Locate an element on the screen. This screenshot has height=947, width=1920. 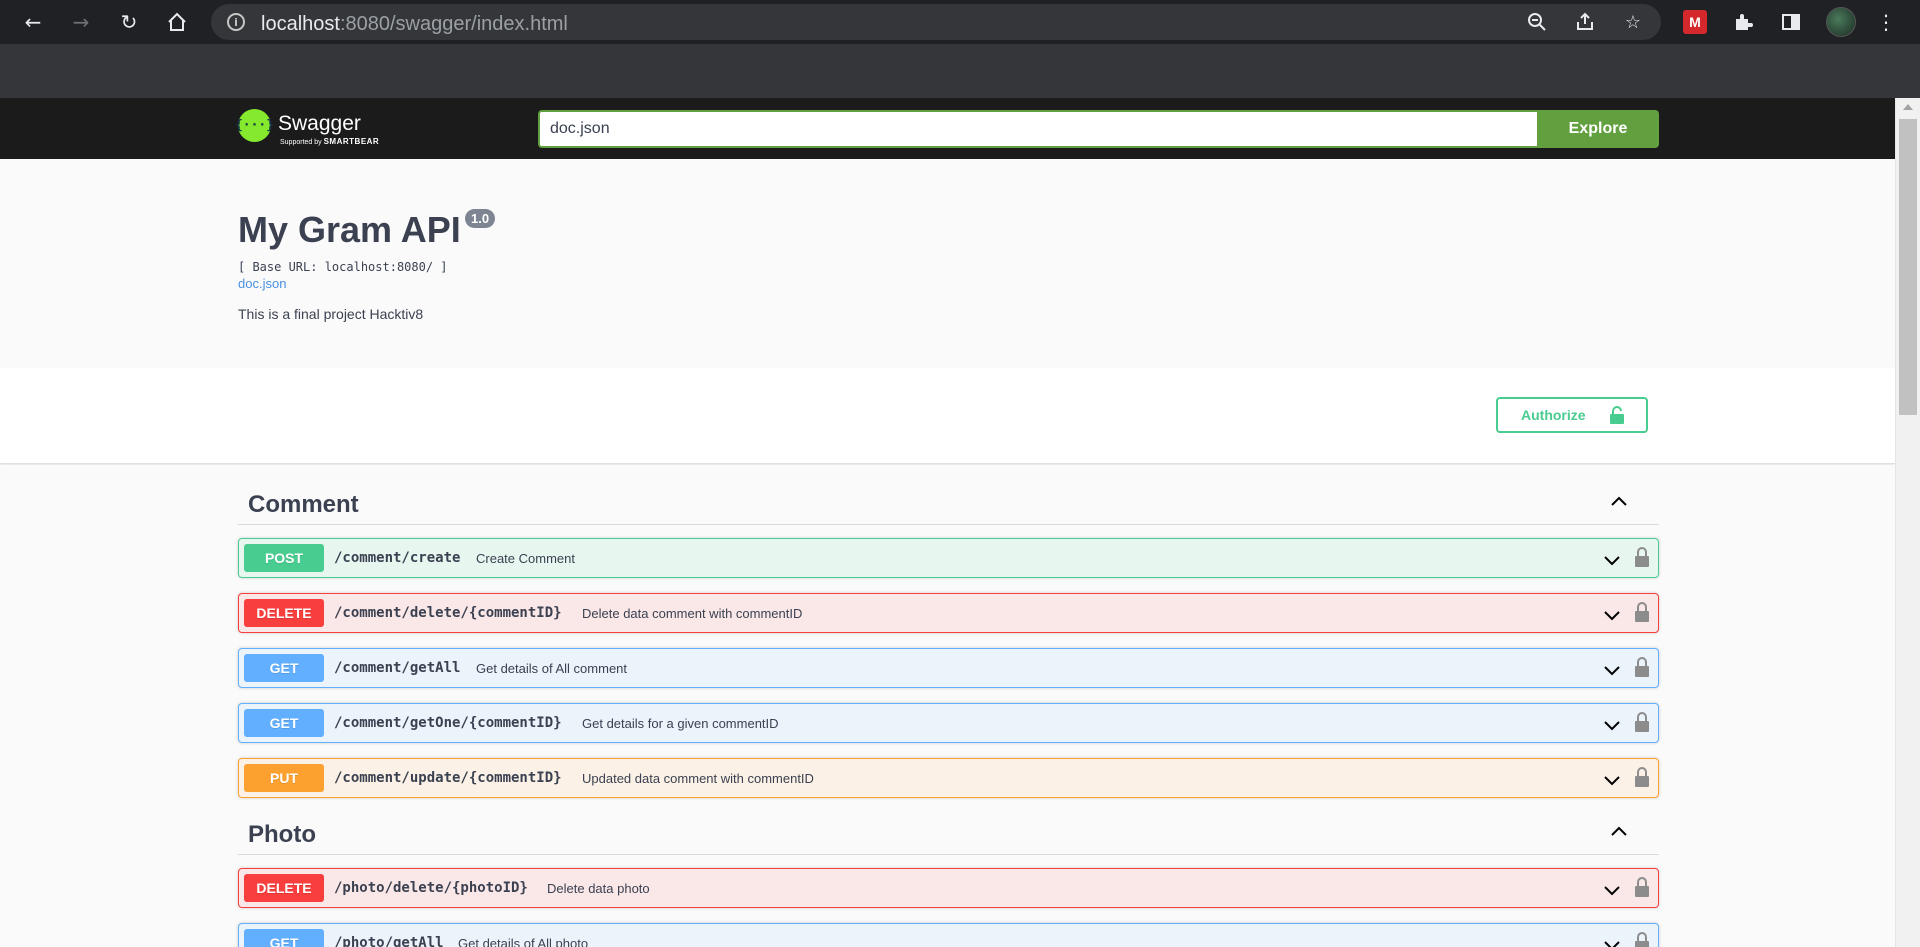
authorize-button: Authorize is located at coordinates (1572, 415).